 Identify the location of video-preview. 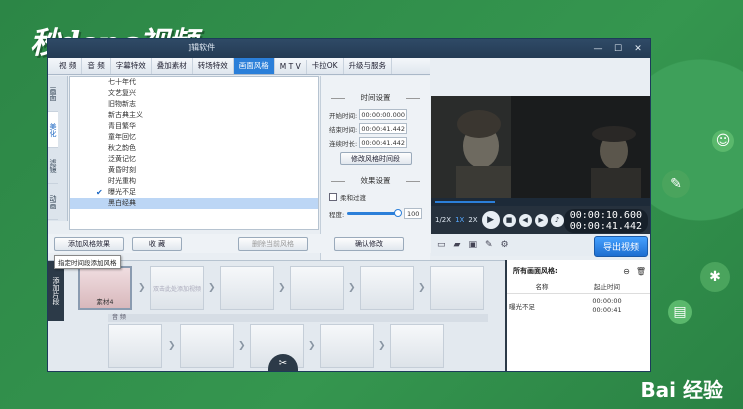
(540, 147).